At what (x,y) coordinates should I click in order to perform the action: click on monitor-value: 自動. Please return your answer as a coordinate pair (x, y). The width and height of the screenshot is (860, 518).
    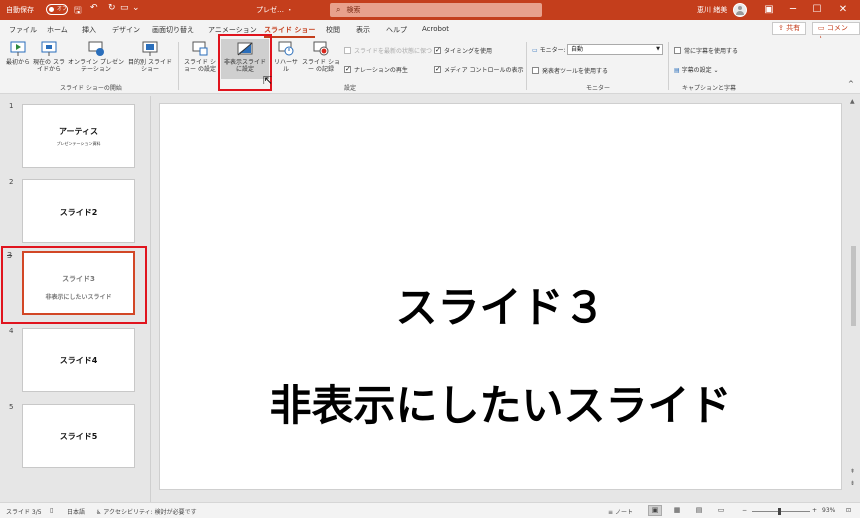
    Looking at the image, I should click on (577, 49).